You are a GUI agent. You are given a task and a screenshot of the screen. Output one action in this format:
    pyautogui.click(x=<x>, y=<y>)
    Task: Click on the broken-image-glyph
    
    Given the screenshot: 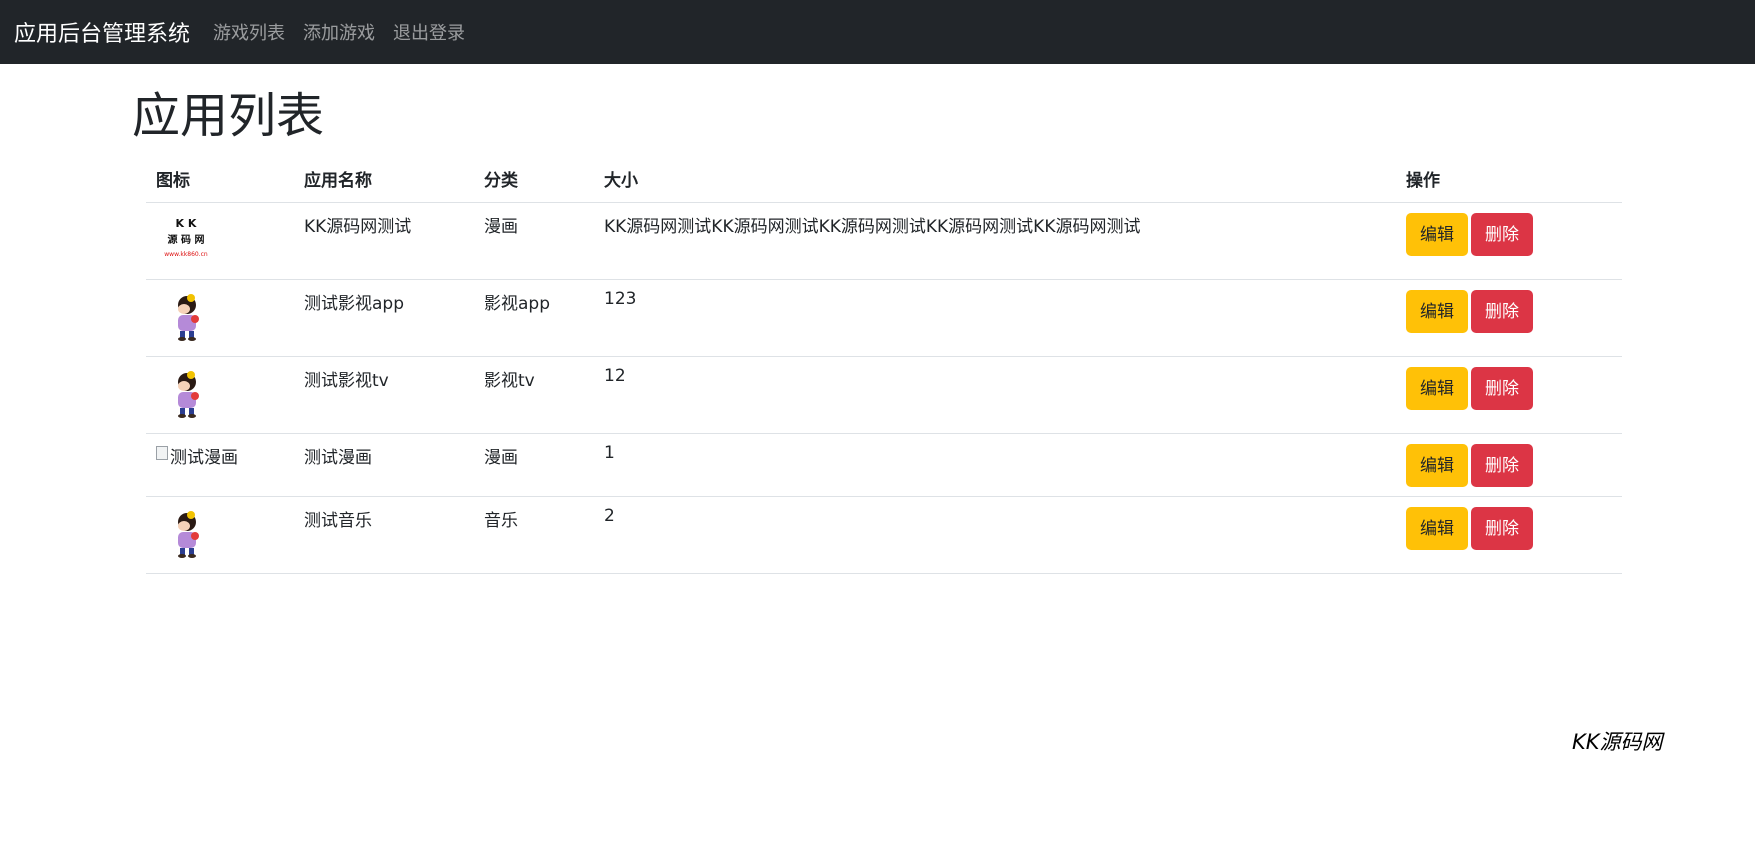 What is the action you would take?
    pyautogui.click(x=162, y=452)
    